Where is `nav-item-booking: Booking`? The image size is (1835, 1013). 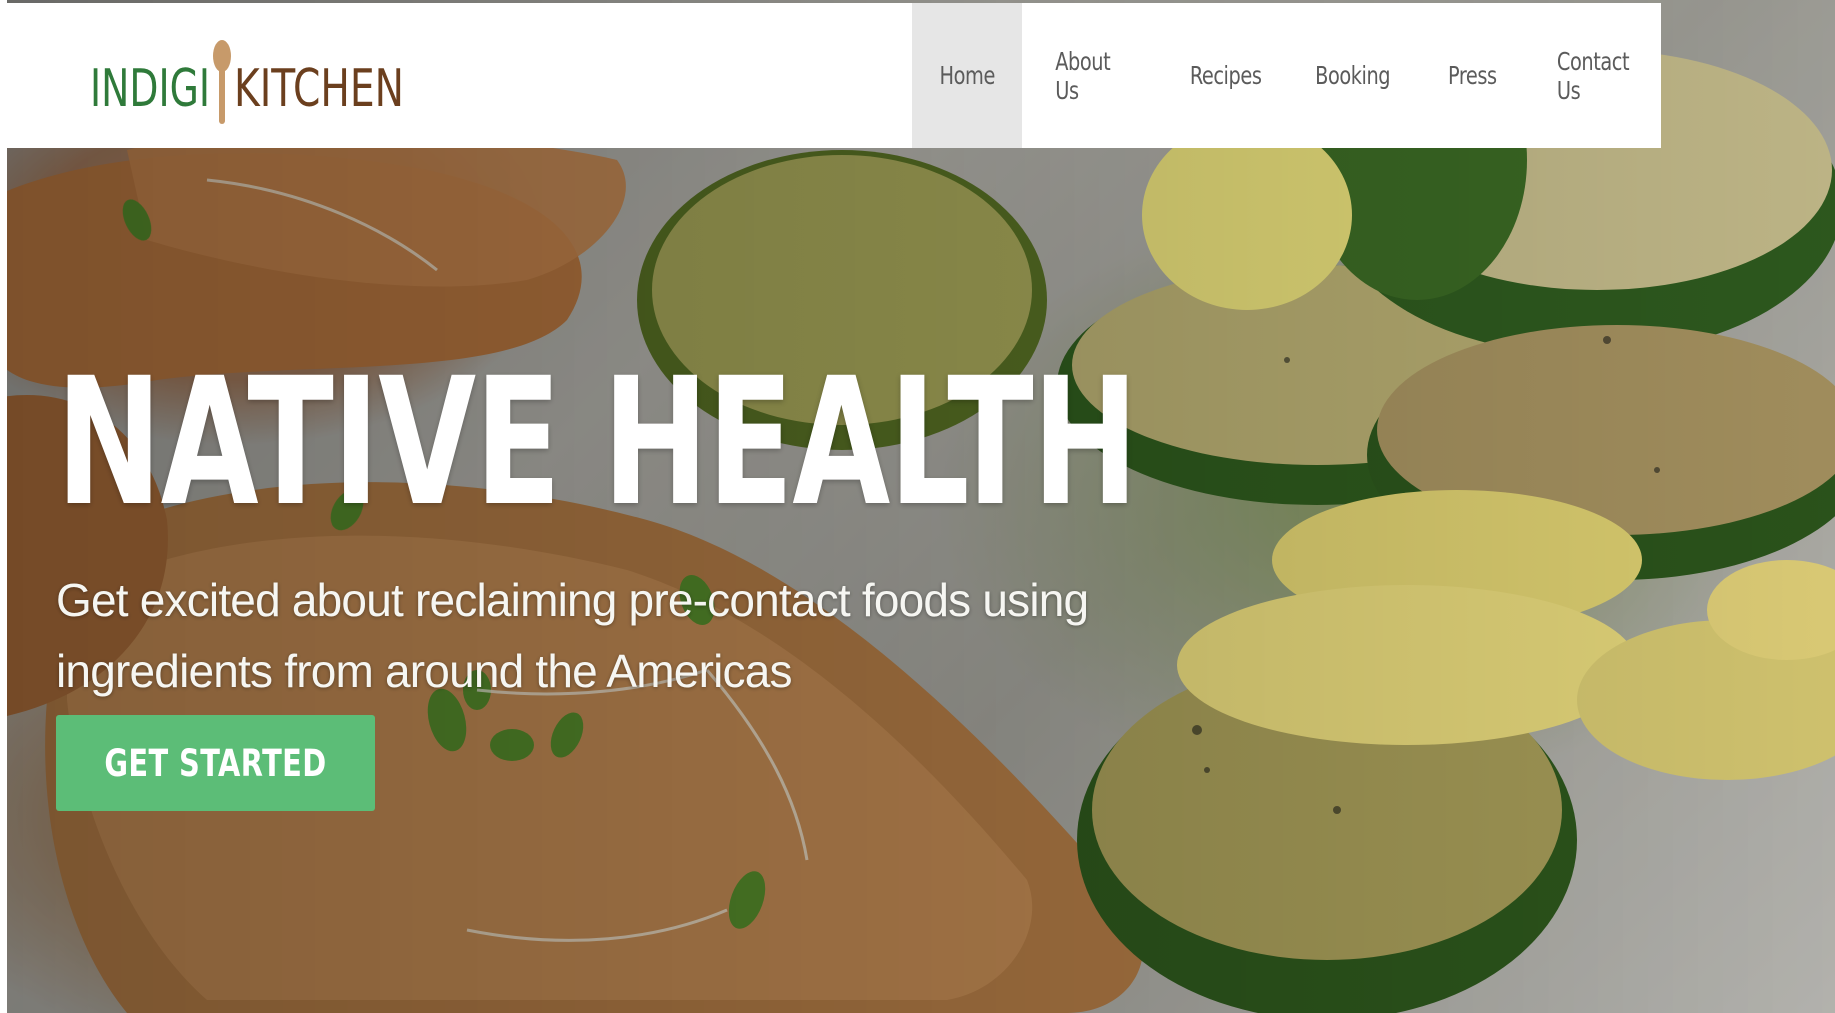
nav-item-booking: Booking is located at coordinates (1353, 75).